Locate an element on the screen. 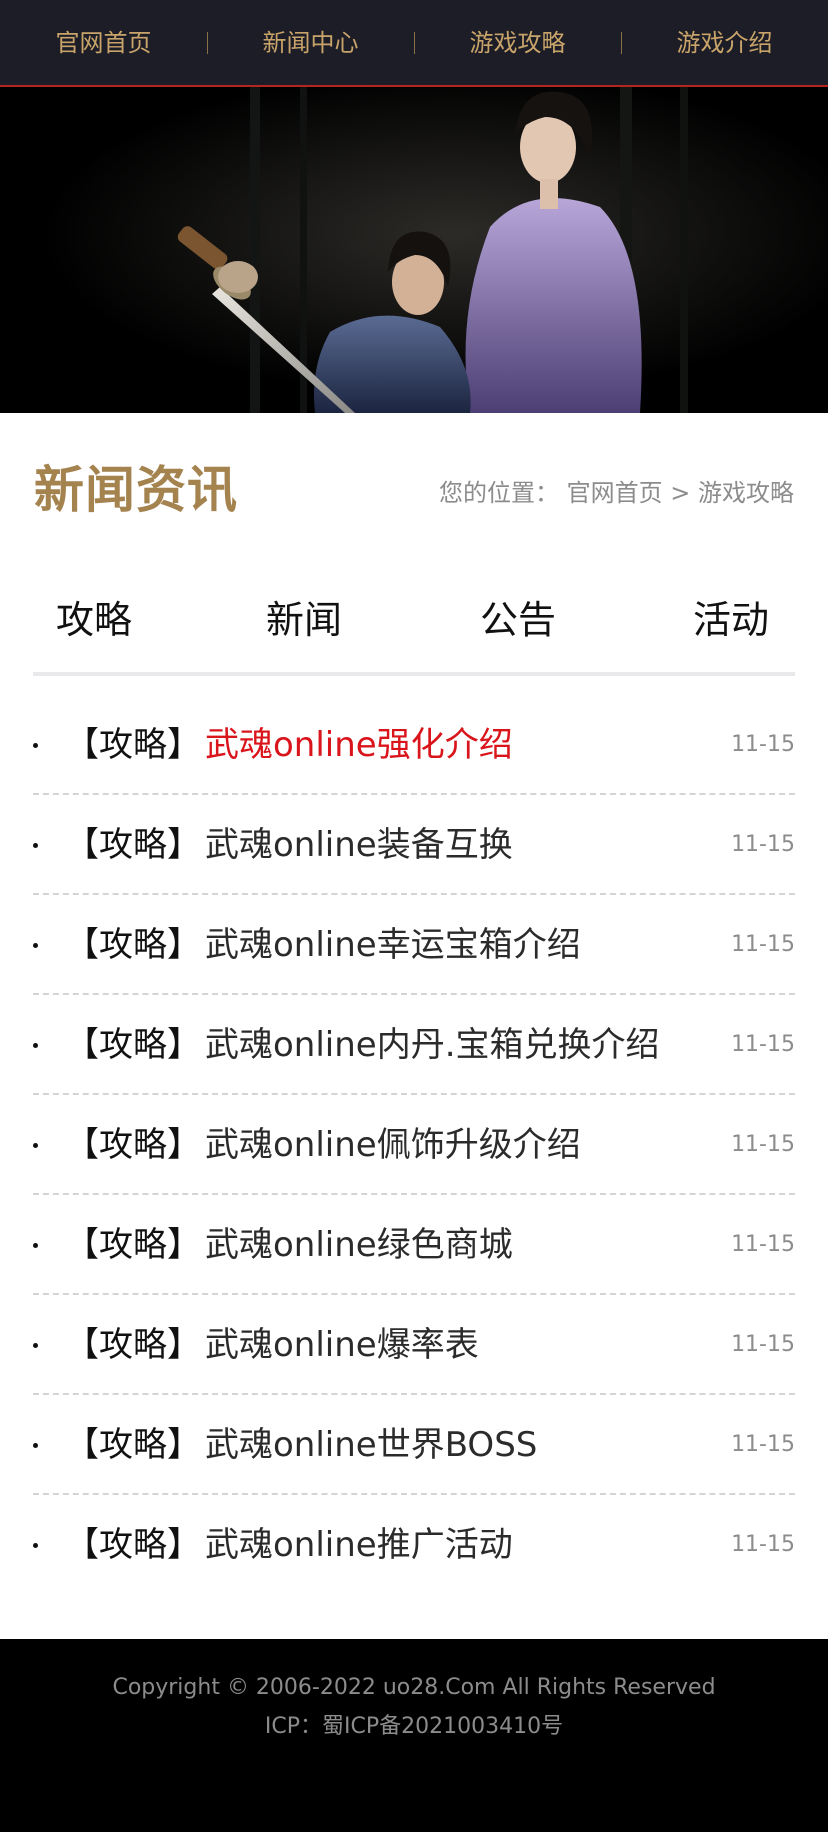  news-item: 【攻略】 武魂online推广活动 11-15 is located at coordinates (414, 1544).